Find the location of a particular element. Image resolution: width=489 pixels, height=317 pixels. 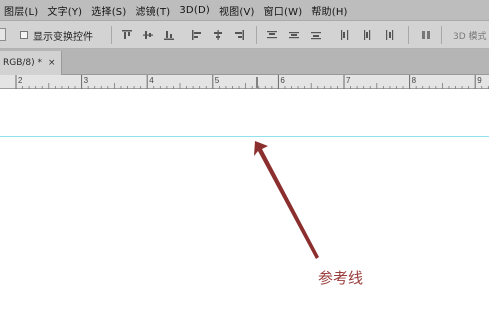

show-transform-controls: 显示变换控件 is located at coordinates (56, 35).